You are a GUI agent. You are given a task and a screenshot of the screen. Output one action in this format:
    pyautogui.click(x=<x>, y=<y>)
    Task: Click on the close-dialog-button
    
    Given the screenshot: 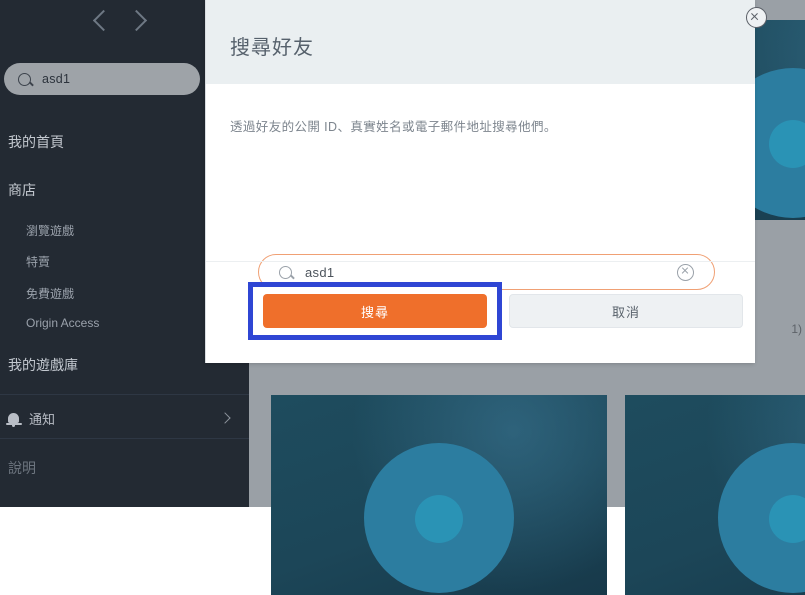 What is the action you would take?
    pyautogui.click(x=756, y=17)
    